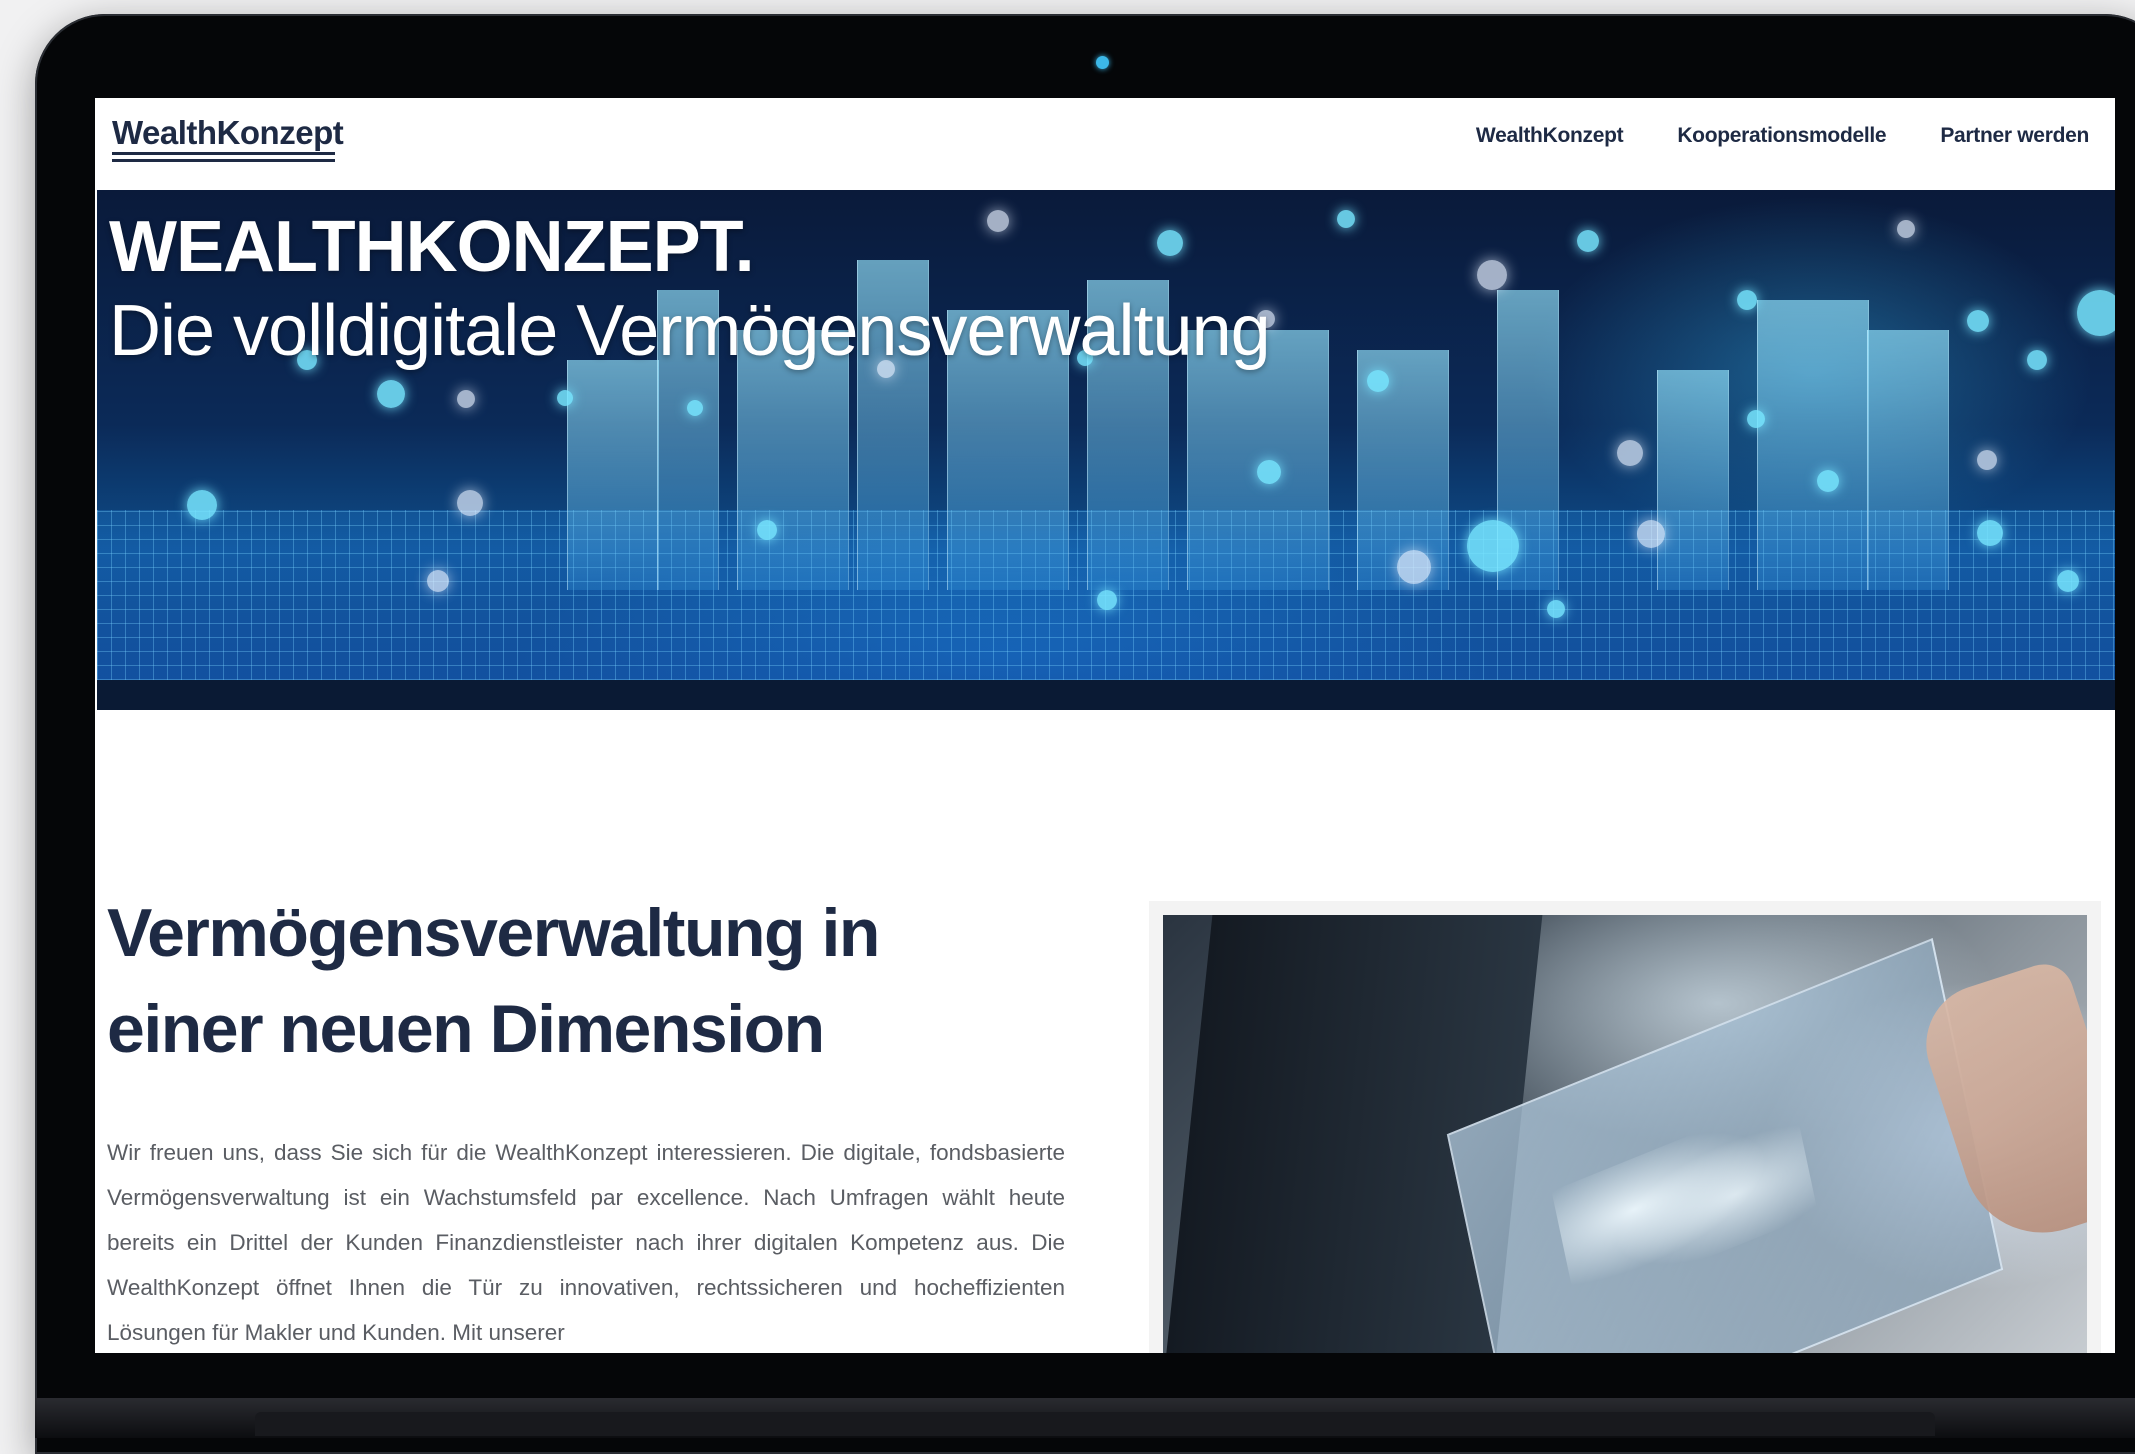  I want to click on nav-item-kooperationsmodelle: Kooperationsmodelle, so click(1781, 136).